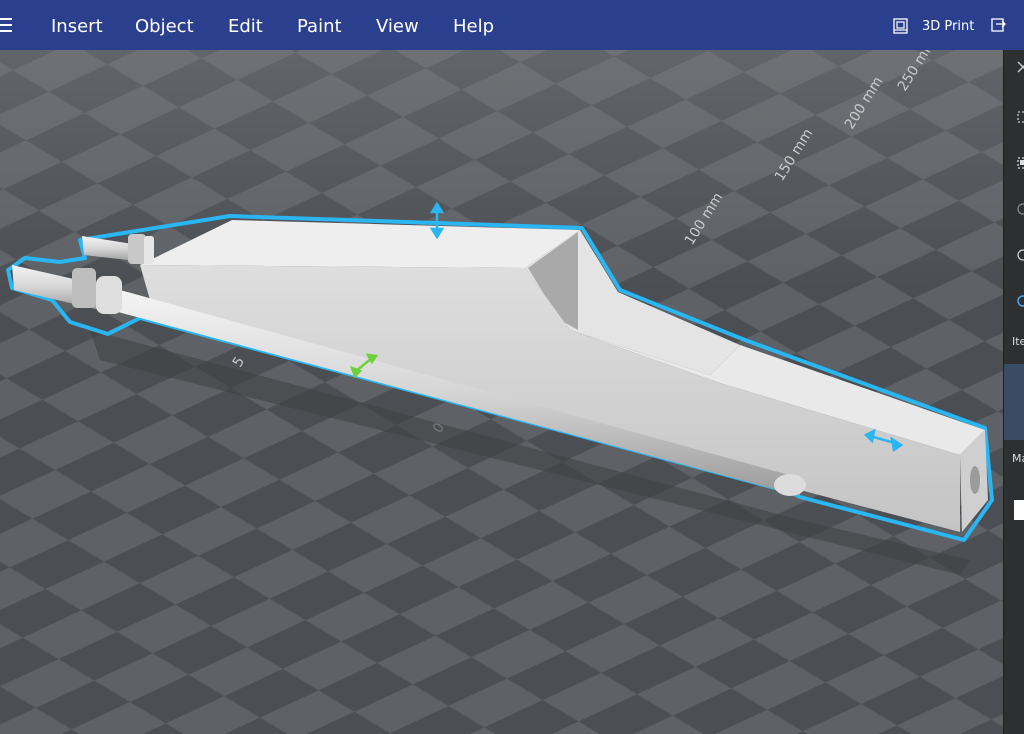 This screenshot has width=1024, height=734. What do you see at coordinates (1020, 163) in the screenshot?
I see `group-select-icon` at bounding box center [1020, 163].